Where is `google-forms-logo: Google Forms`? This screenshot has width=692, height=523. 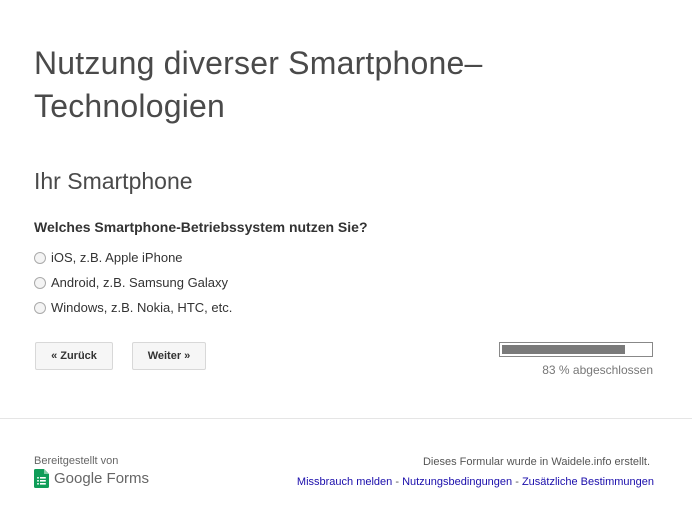
google-forms-logo: Google Forms is located at coordinates (91, 478).